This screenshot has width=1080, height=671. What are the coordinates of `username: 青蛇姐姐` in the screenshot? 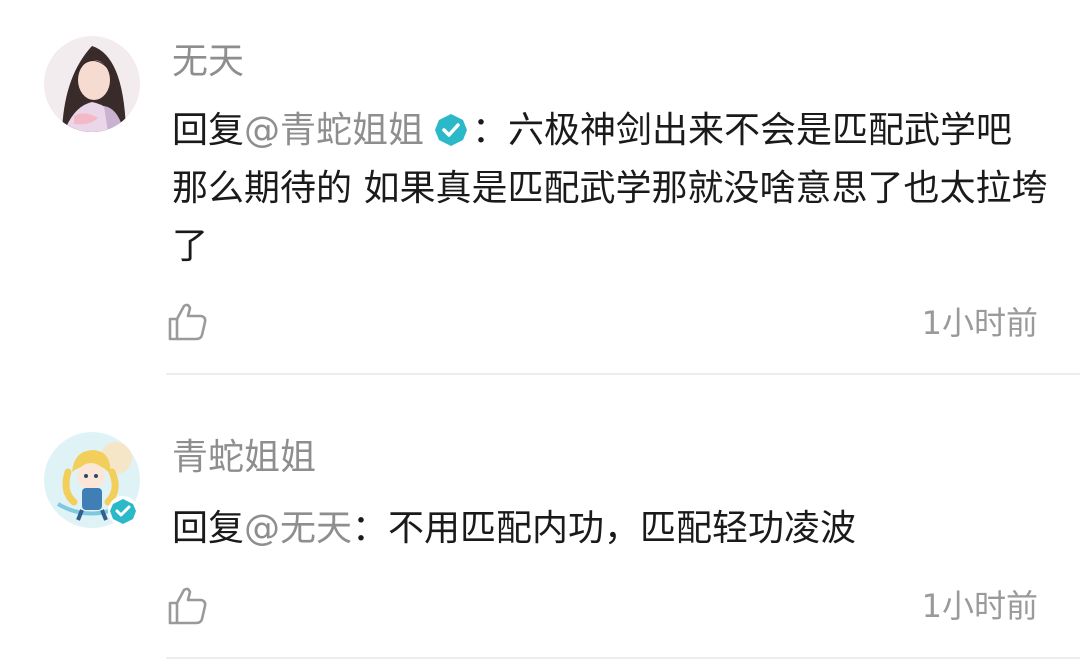 It's located at (244, 458).